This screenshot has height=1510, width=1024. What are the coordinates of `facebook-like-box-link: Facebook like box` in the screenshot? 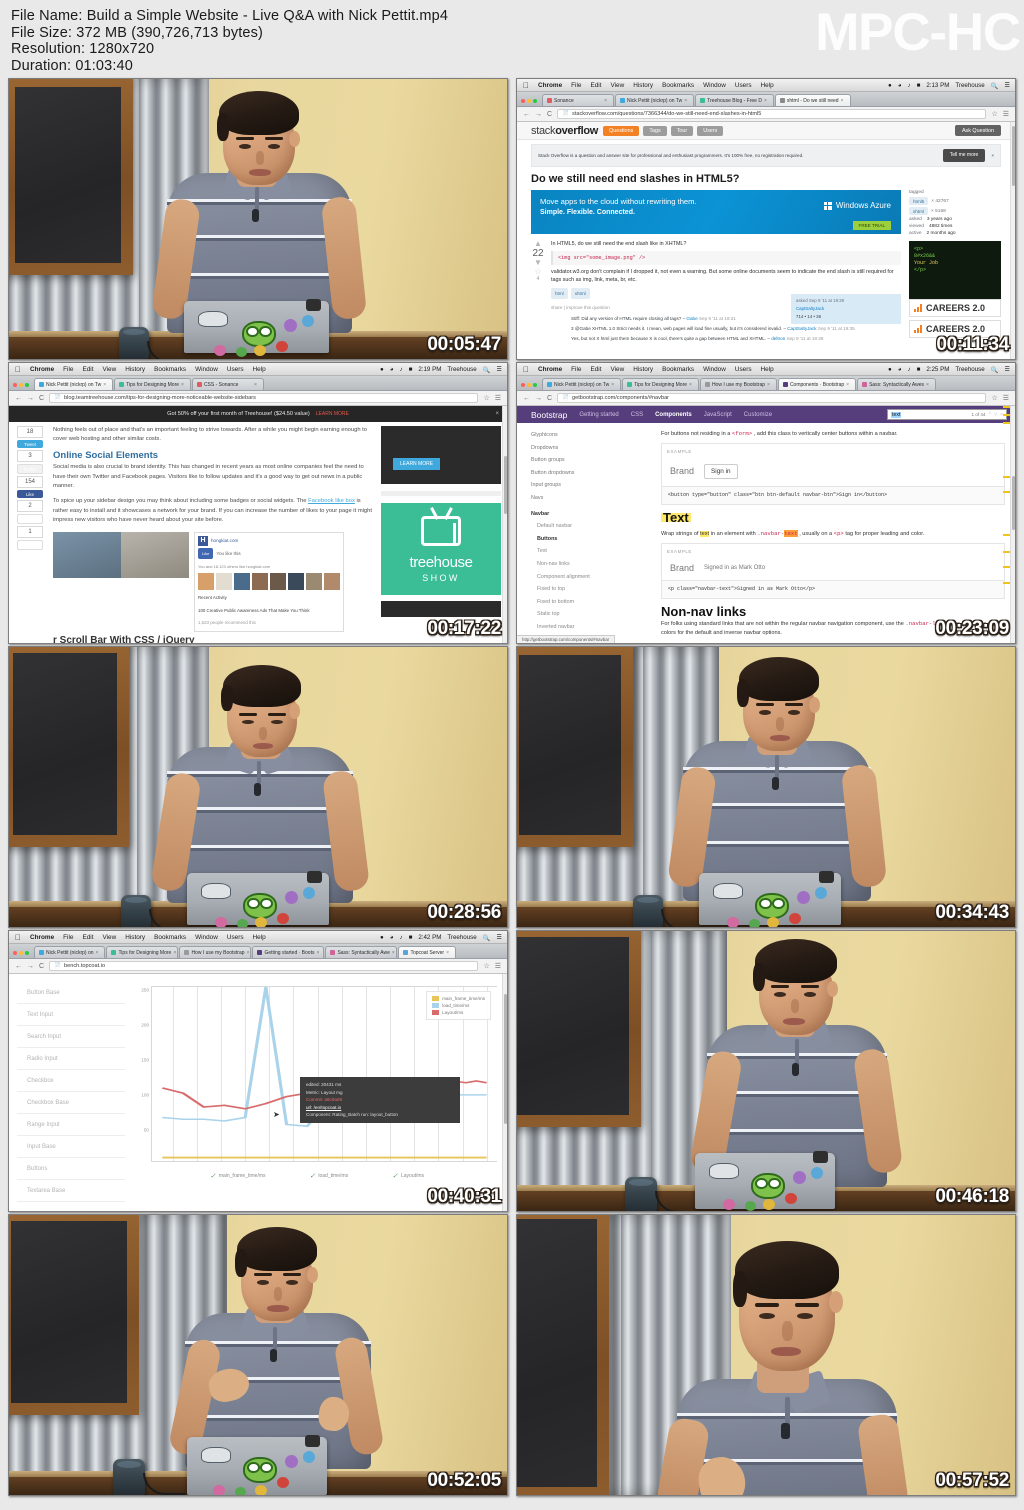 It's located at (331, 501).